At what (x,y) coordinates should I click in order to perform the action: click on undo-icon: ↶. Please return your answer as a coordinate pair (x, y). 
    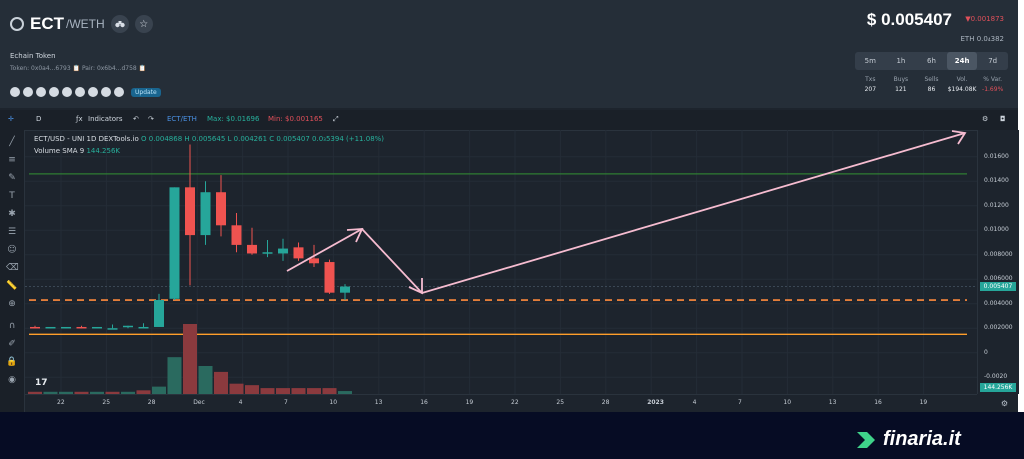
    Looking at the image, I should click on (136, 119).